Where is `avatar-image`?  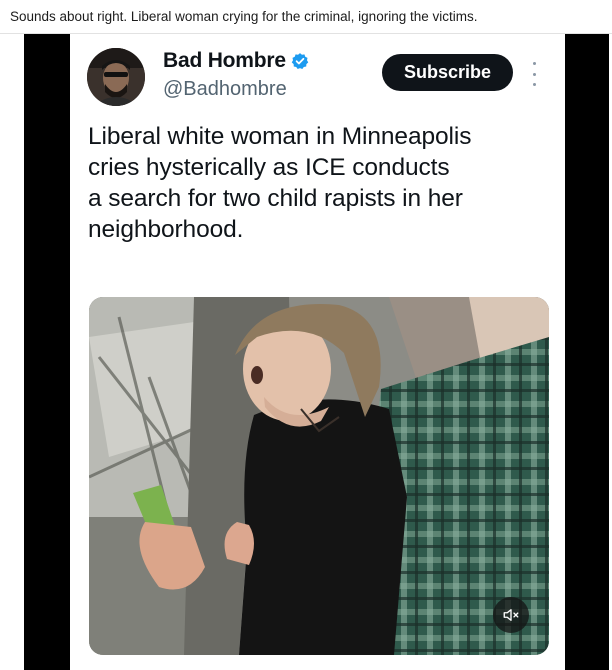
avatar-image is located at coordinates (116, 77).